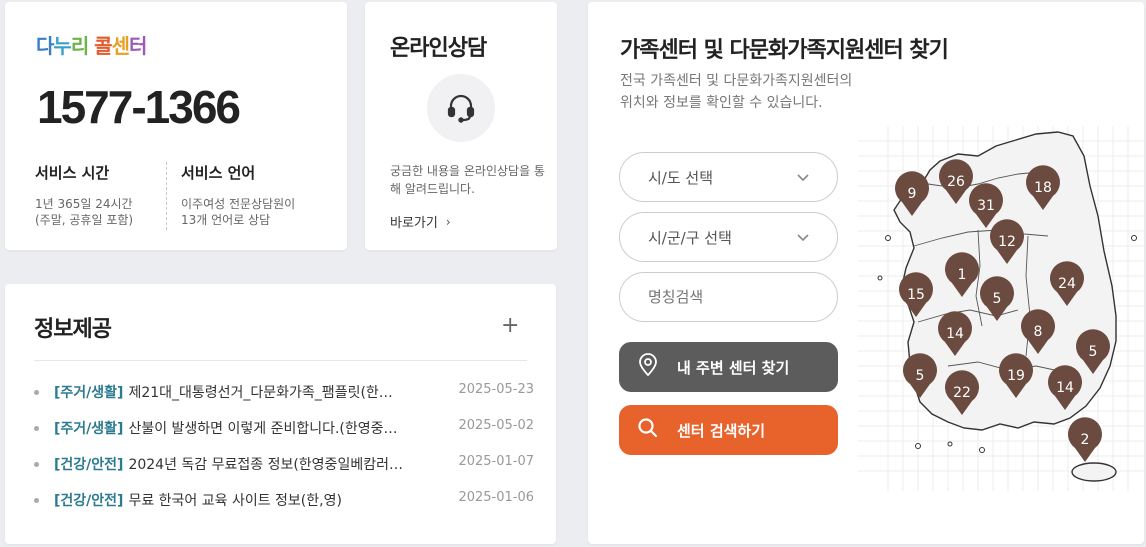 The width and height of the screenshot is (1146, 547). What do you see at coordinates (62, 46) in the screenshot?
I see `logo-char: 누` at bounding box center [62, 46].